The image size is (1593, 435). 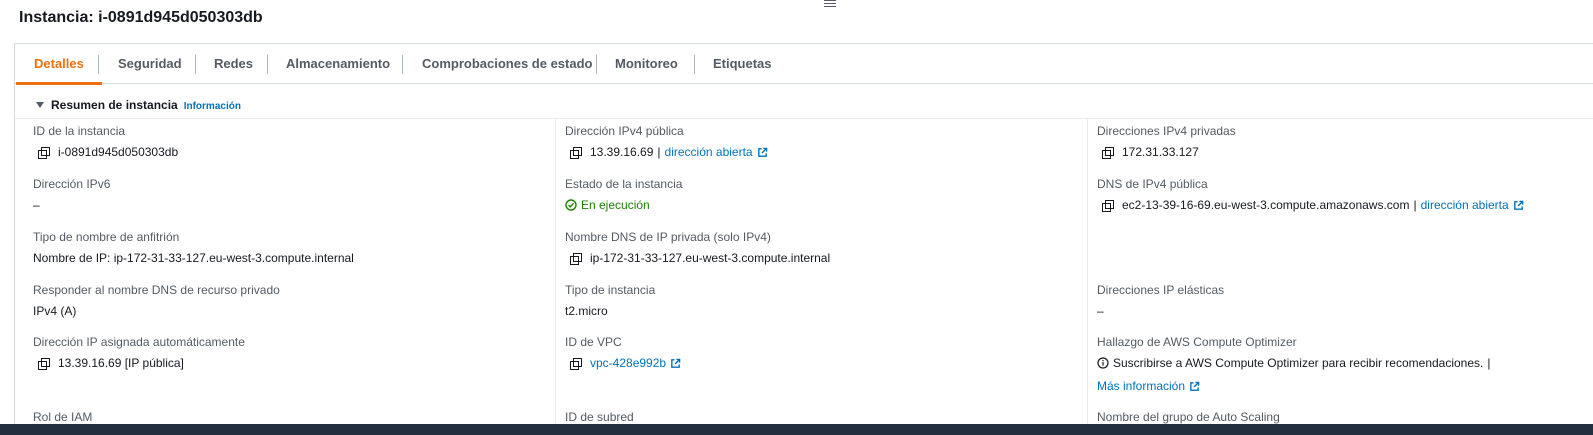 I want to click on field-label: Dirección IP asignada automáticamente, so click(x=139, y=342).